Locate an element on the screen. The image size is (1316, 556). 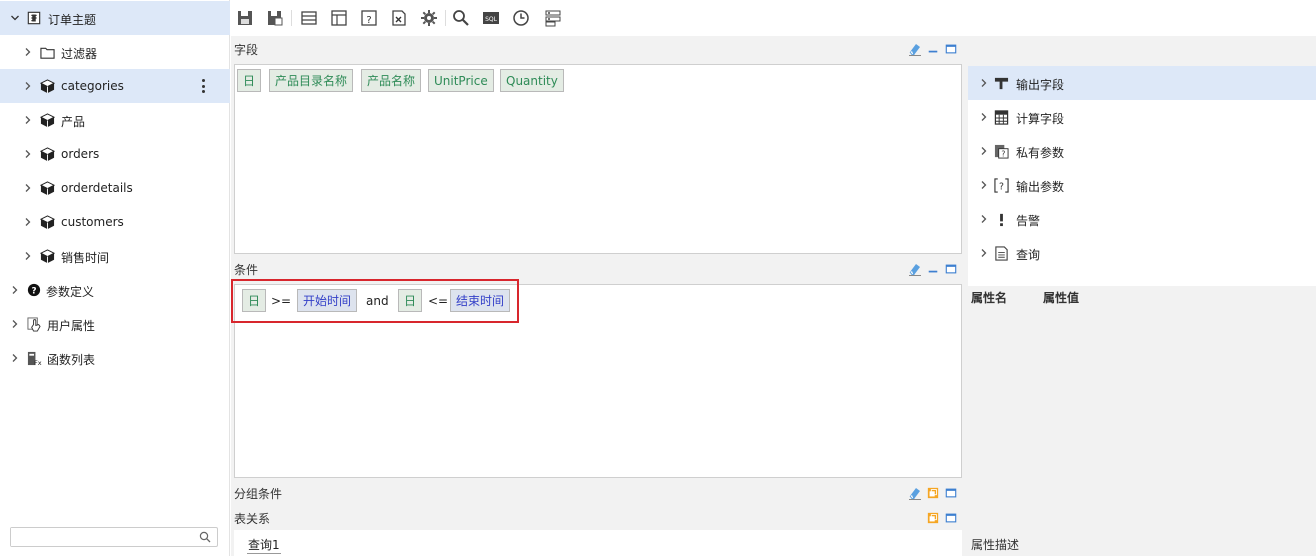
tree-item-categories: categories is located at coordinates (115, 86).